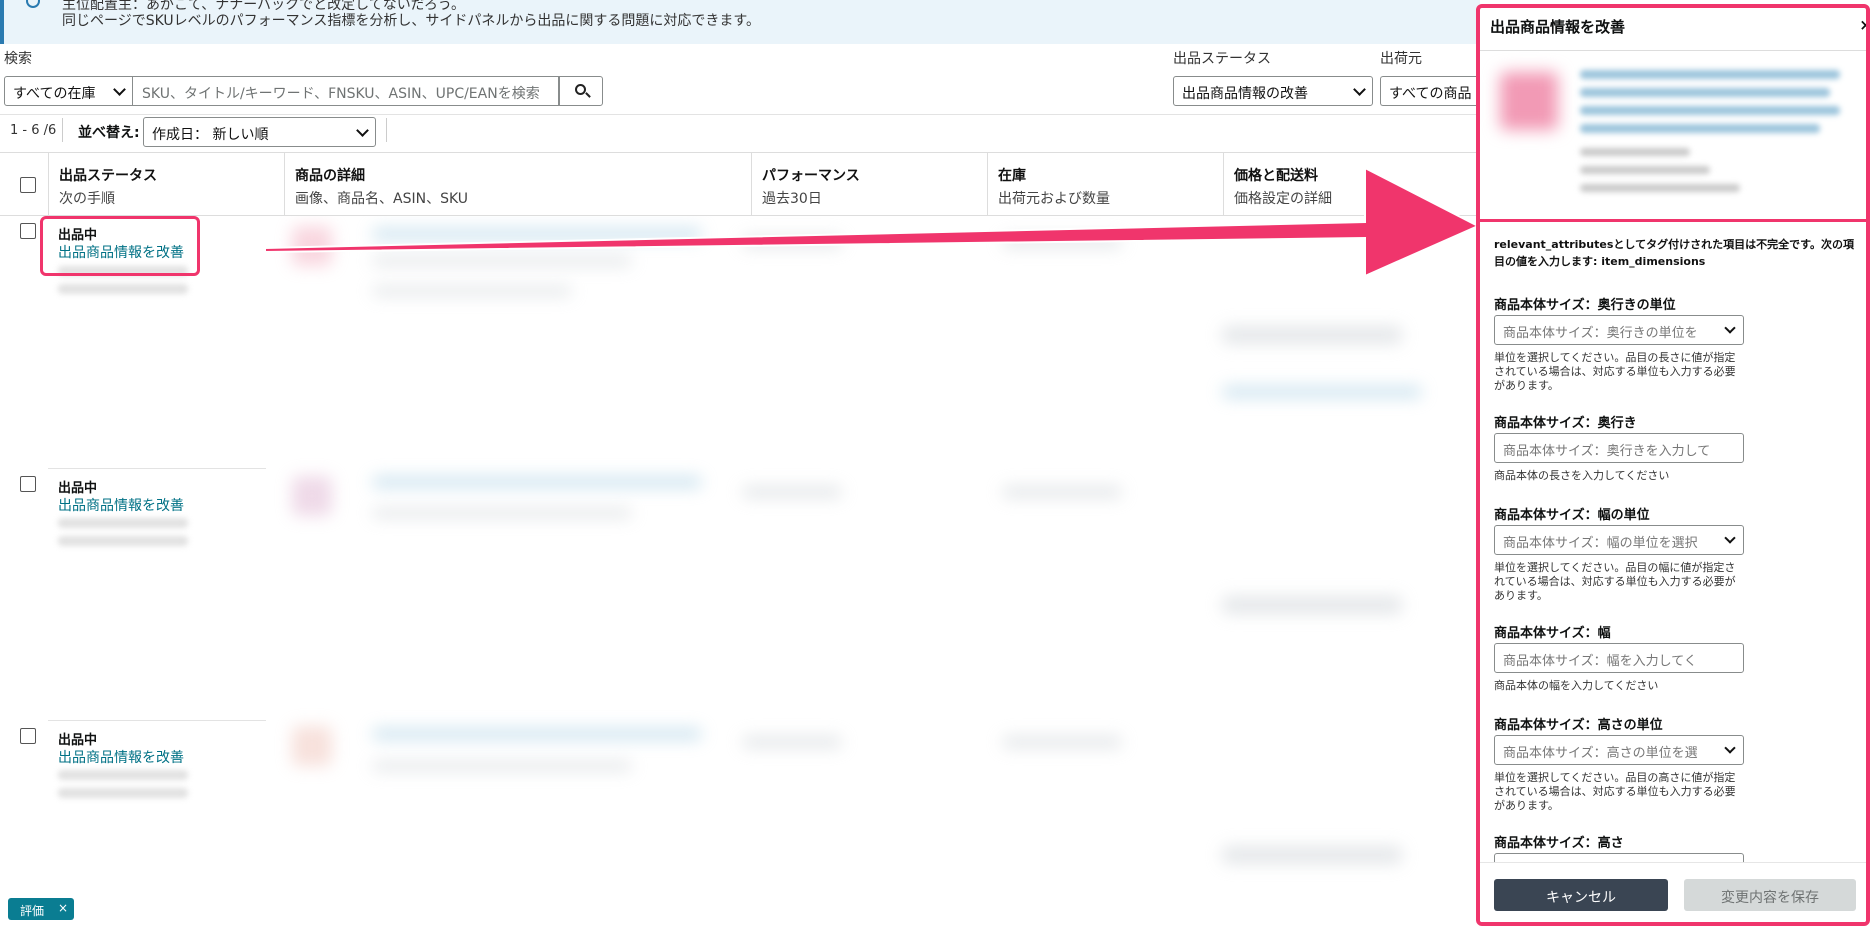  Describe the element at coordinates (346, 91) in the screenshot. I see `search-input: SKU、タイトル/キーワード、FNSKU、ASIN、UPC/EANを検索` at that location.